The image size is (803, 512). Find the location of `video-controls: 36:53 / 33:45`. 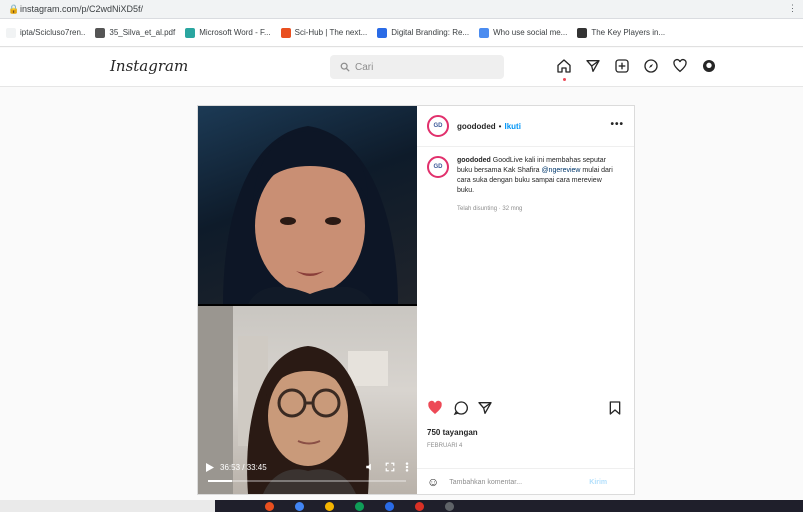

video-controls: 36:53 / 33:45 is located at coordinates (307, 474).